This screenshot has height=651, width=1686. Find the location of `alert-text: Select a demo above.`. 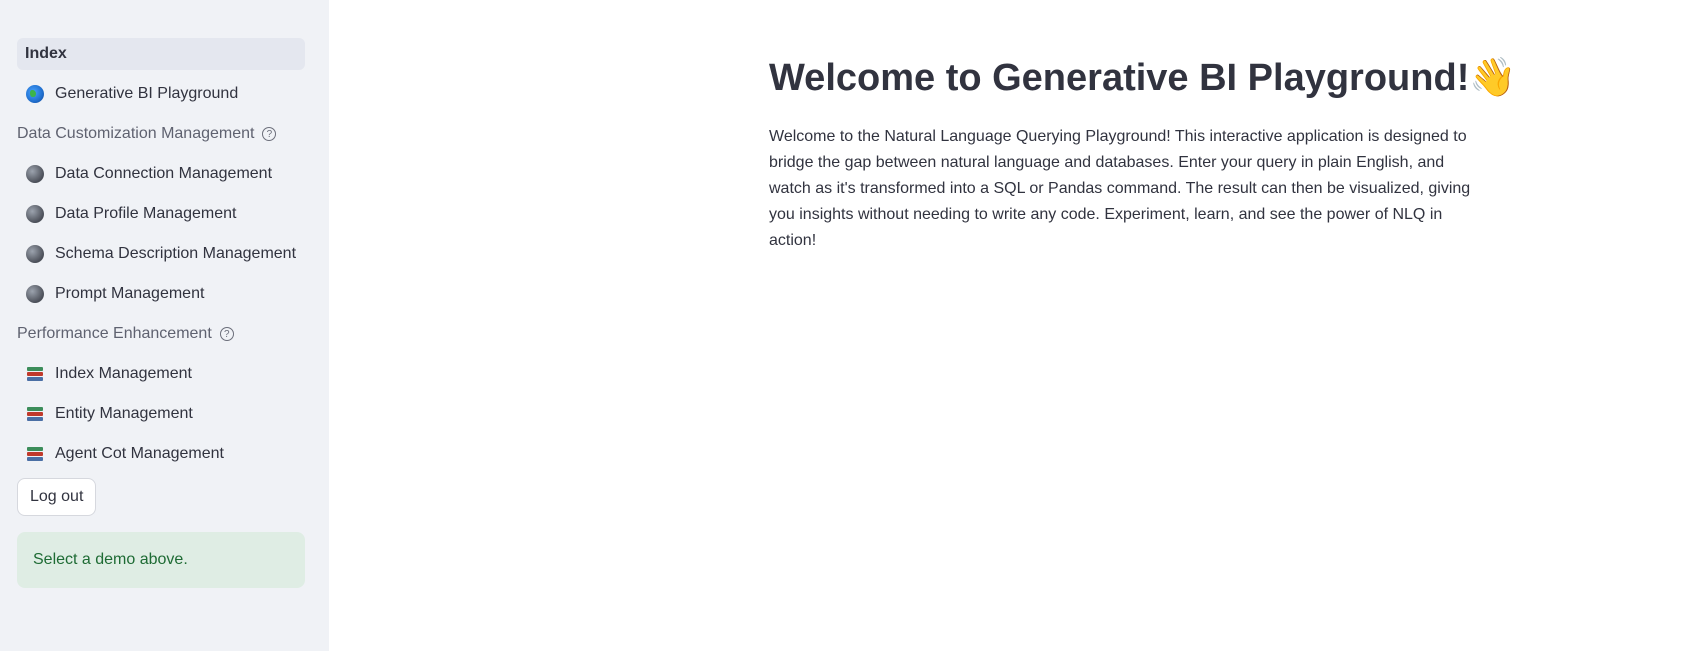

alert-text: Select a demo above. is located at coordinates (110, 559).